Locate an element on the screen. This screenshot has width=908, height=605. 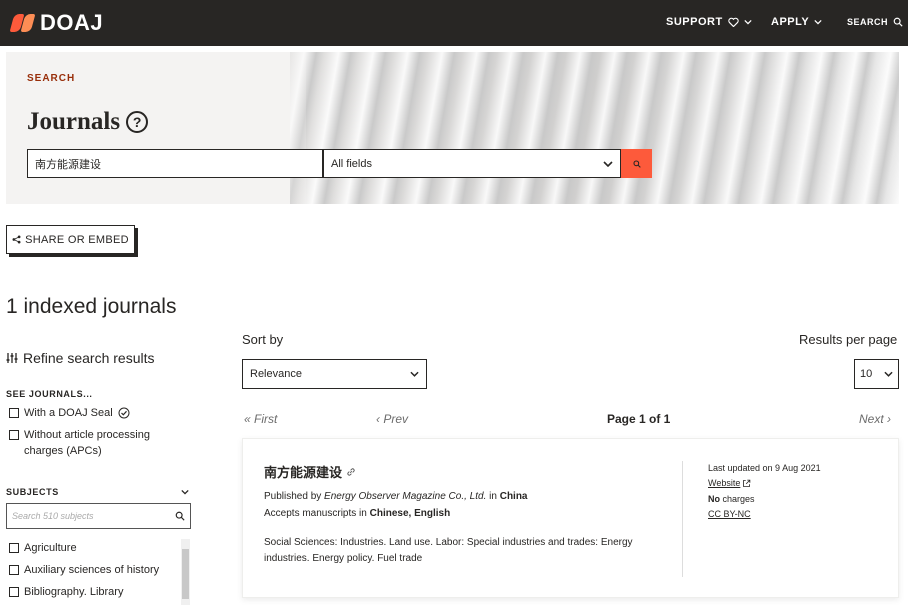
nav-support: SUPPORT is located at coordinates (709, 22).